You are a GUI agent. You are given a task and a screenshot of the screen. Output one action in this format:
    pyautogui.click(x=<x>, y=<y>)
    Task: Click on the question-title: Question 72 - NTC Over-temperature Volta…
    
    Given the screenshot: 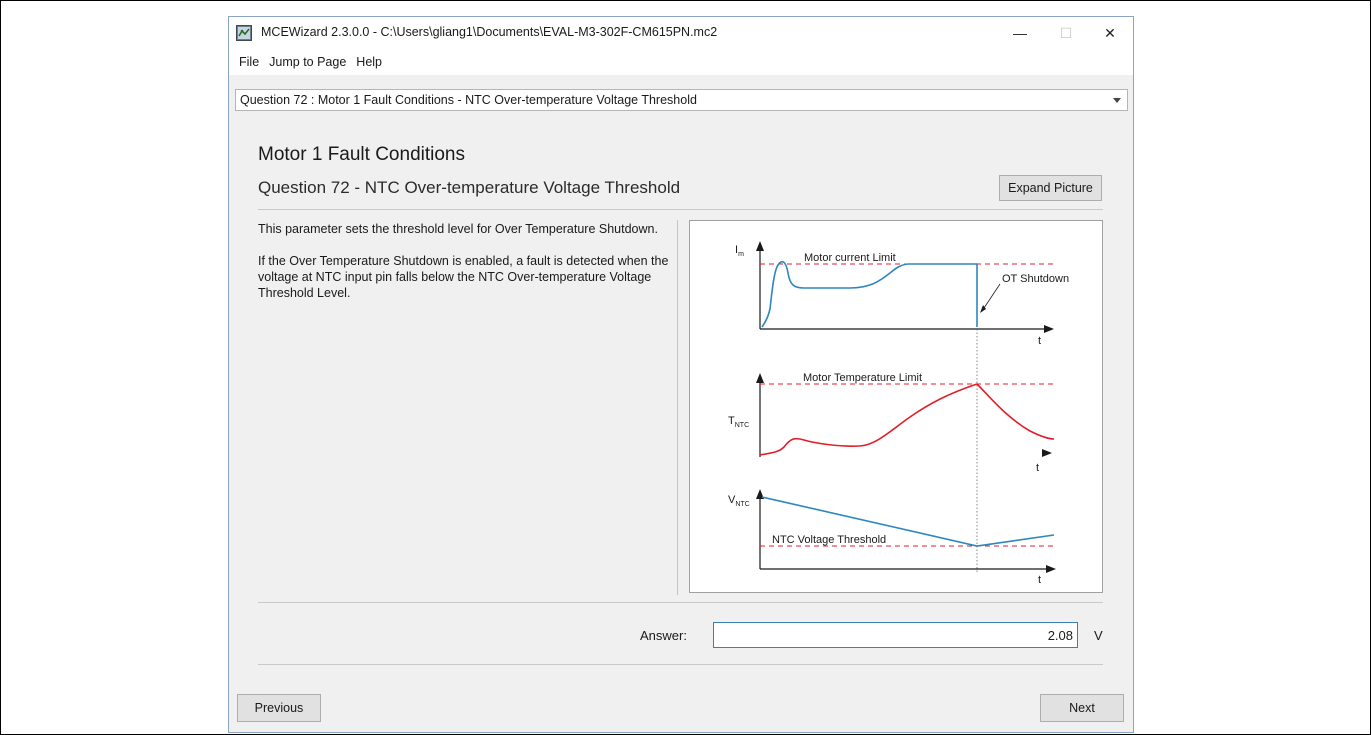 What is the action you would take?
    pyautogui.click(x=469, y=187)
    